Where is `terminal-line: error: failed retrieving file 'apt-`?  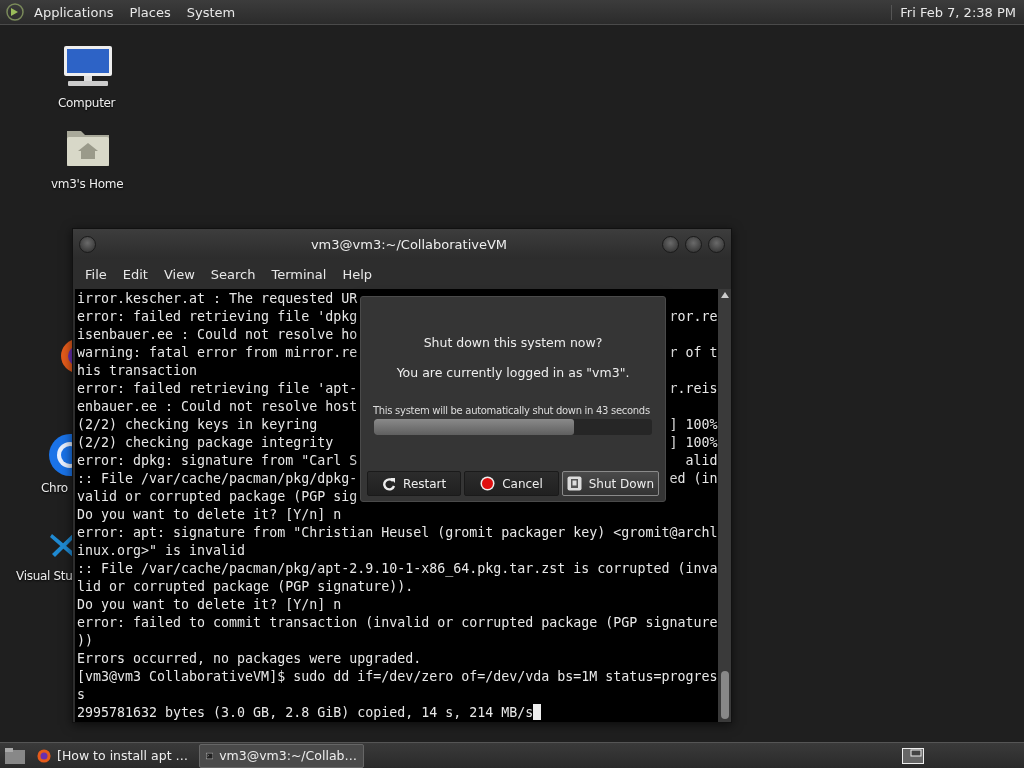 terminal-line: error: failed retrieving file 'apt- is located at coordinates (217, 389).